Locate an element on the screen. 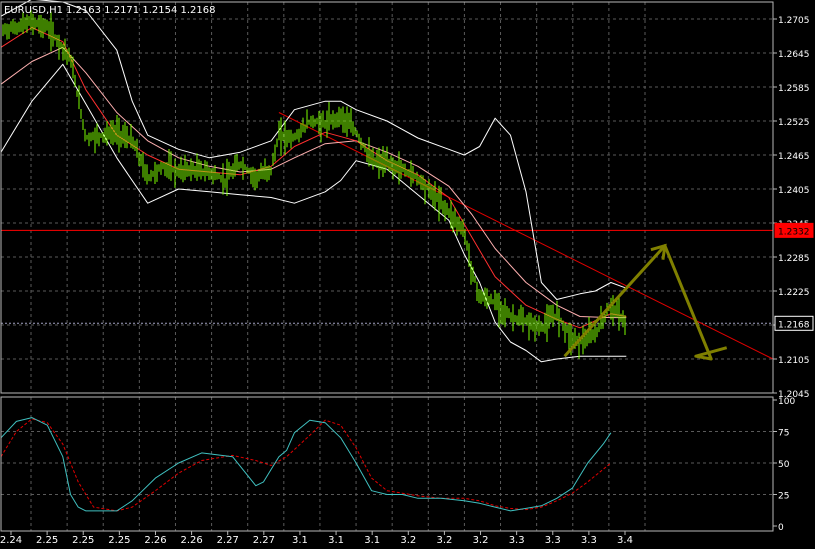 The image size is (815, 549). price-axis-label: 1.2465 is located at coordinates (794, 157).